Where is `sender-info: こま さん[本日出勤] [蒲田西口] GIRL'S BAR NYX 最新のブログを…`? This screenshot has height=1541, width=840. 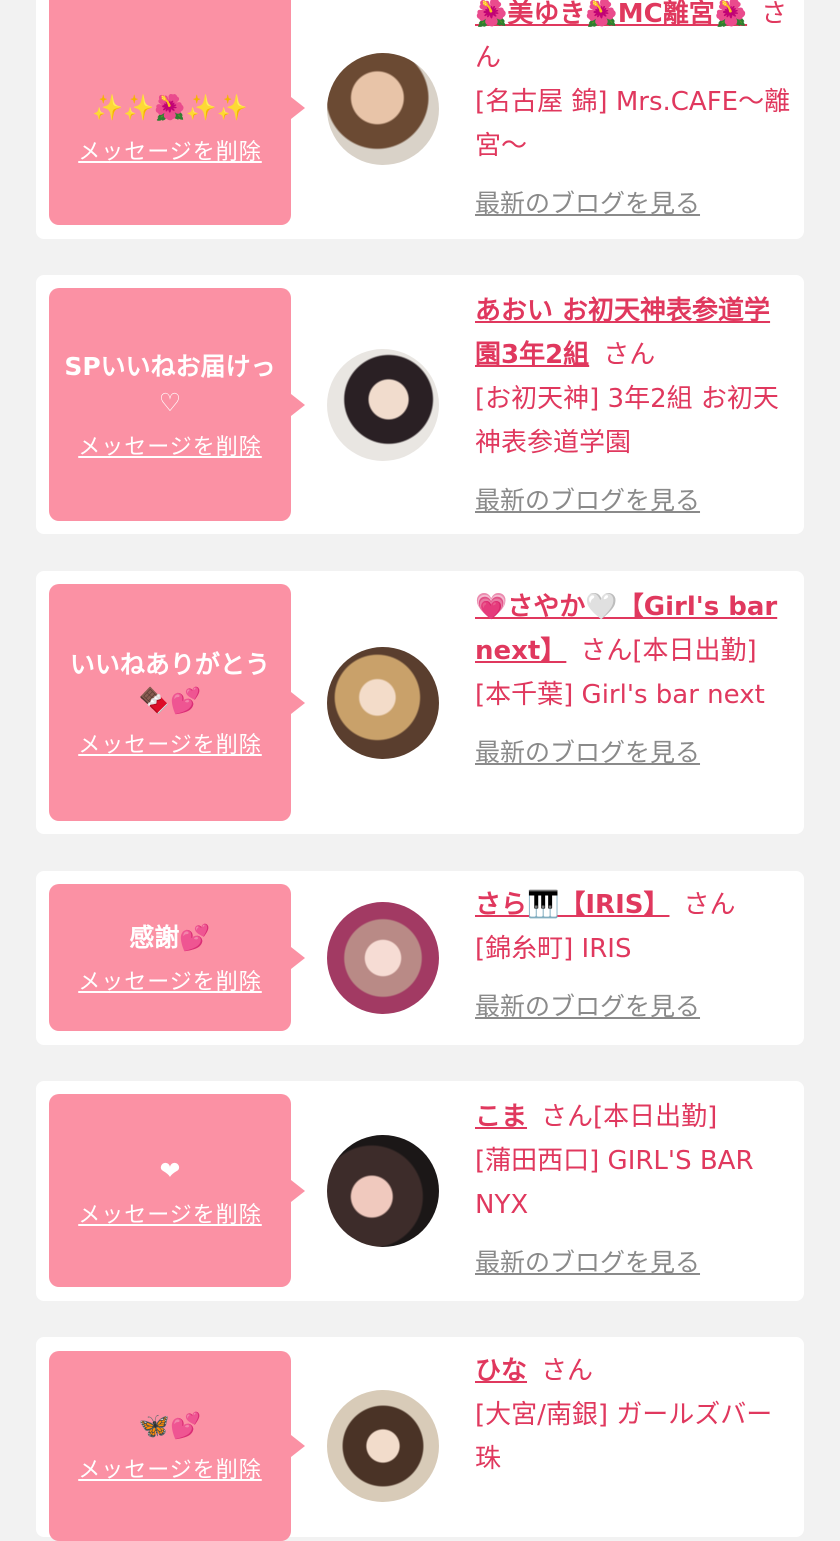
sender-info: こま さん[本日出勤] [蒲田西口] GIRL'S BAR NYX 最新のブログを… is located at coordinates (635, 1190).